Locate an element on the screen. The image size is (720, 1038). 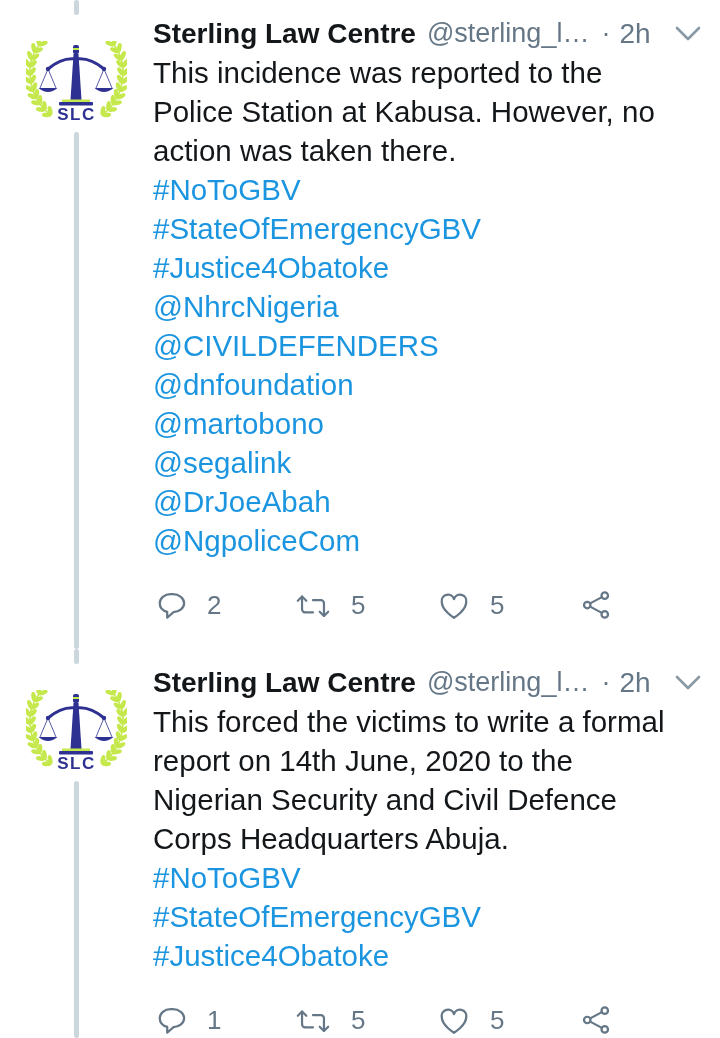
tag-link: @NgpoliceCom is located at coordinates (257, 540).